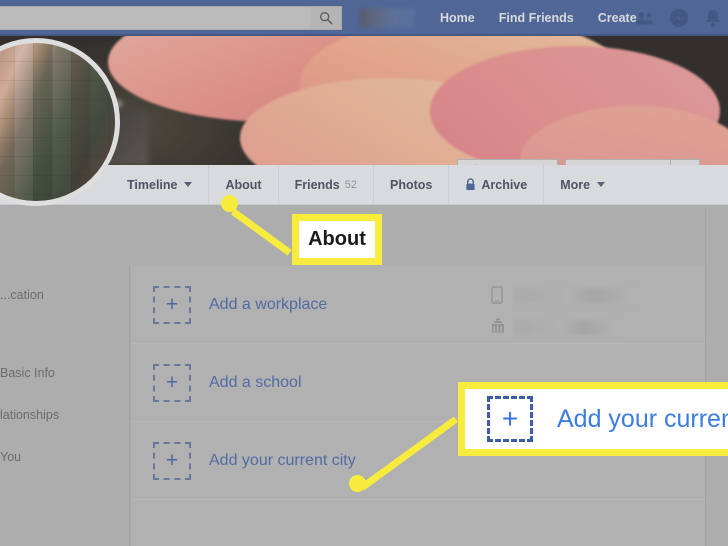  Describe the element at coordinates (645, 18) in the screenshot. I see `friend-requests-icon` at that location.